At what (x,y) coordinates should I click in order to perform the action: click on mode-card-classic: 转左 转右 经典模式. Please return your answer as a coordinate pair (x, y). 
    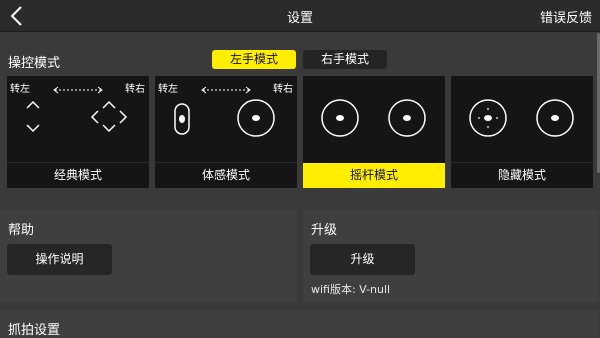
    Looking at the image, I should click on (78, 132).